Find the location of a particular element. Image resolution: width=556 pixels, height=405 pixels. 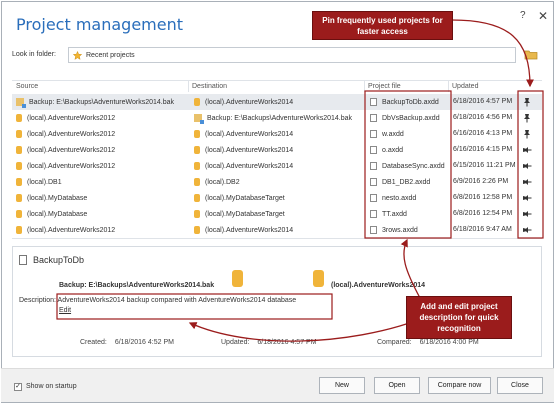

compare-now-button: Compare now is located at coordinates (459, 385).